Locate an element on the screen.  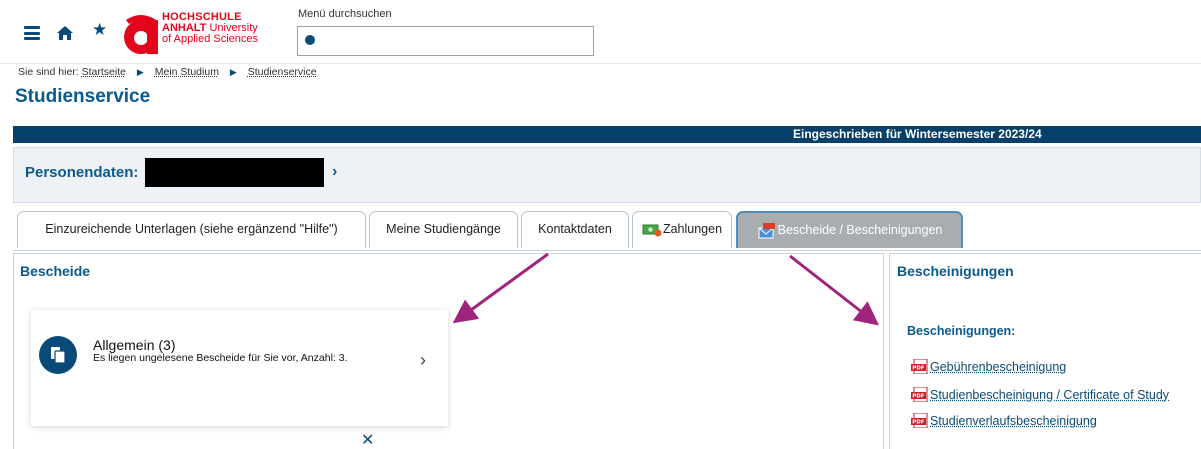
card-title: Allgemein (3) is located at coordinates (134, 345).